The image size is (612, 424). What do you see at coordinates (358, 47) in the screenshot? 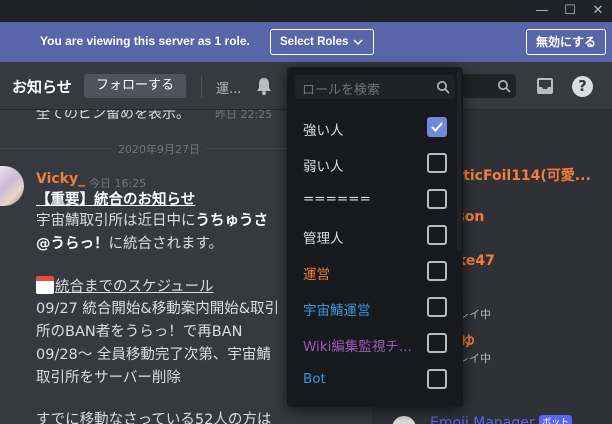
I see `chevron-down-icon` at bounding box center [358, 47].